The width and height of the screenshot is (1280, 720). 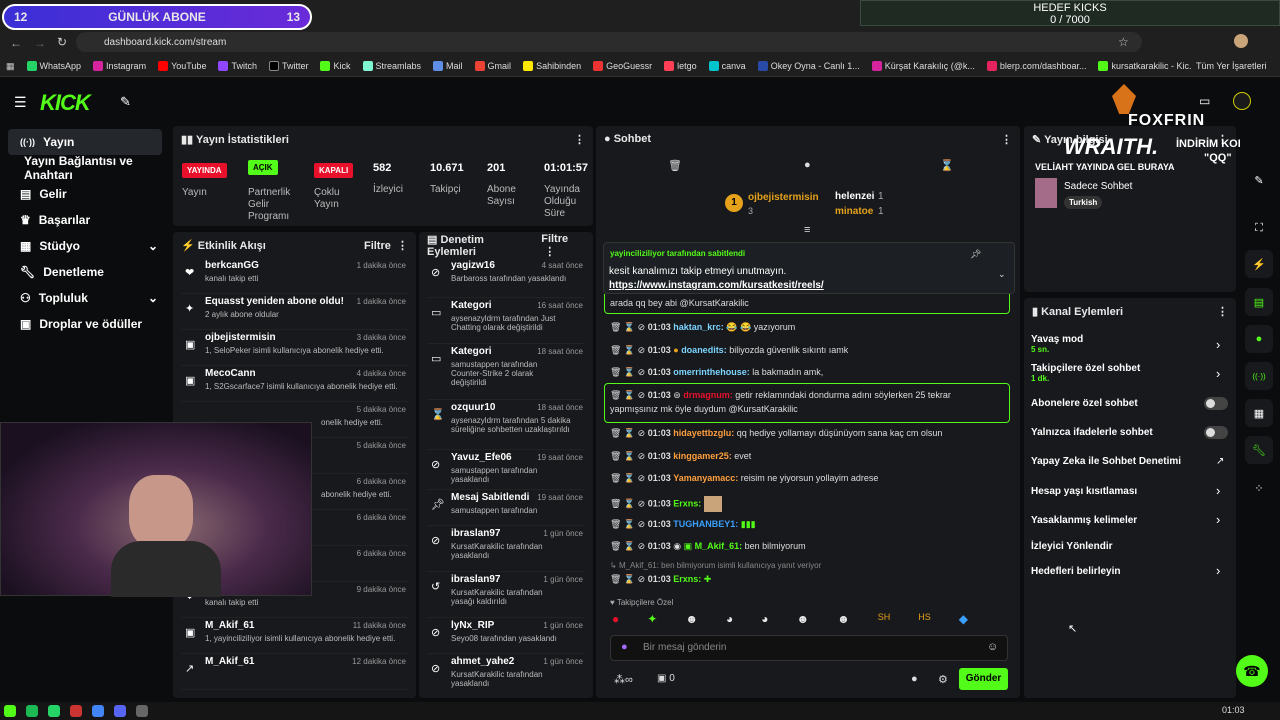 I want to click on trash-icon: 🗑︎, so click(x=675, y=165).